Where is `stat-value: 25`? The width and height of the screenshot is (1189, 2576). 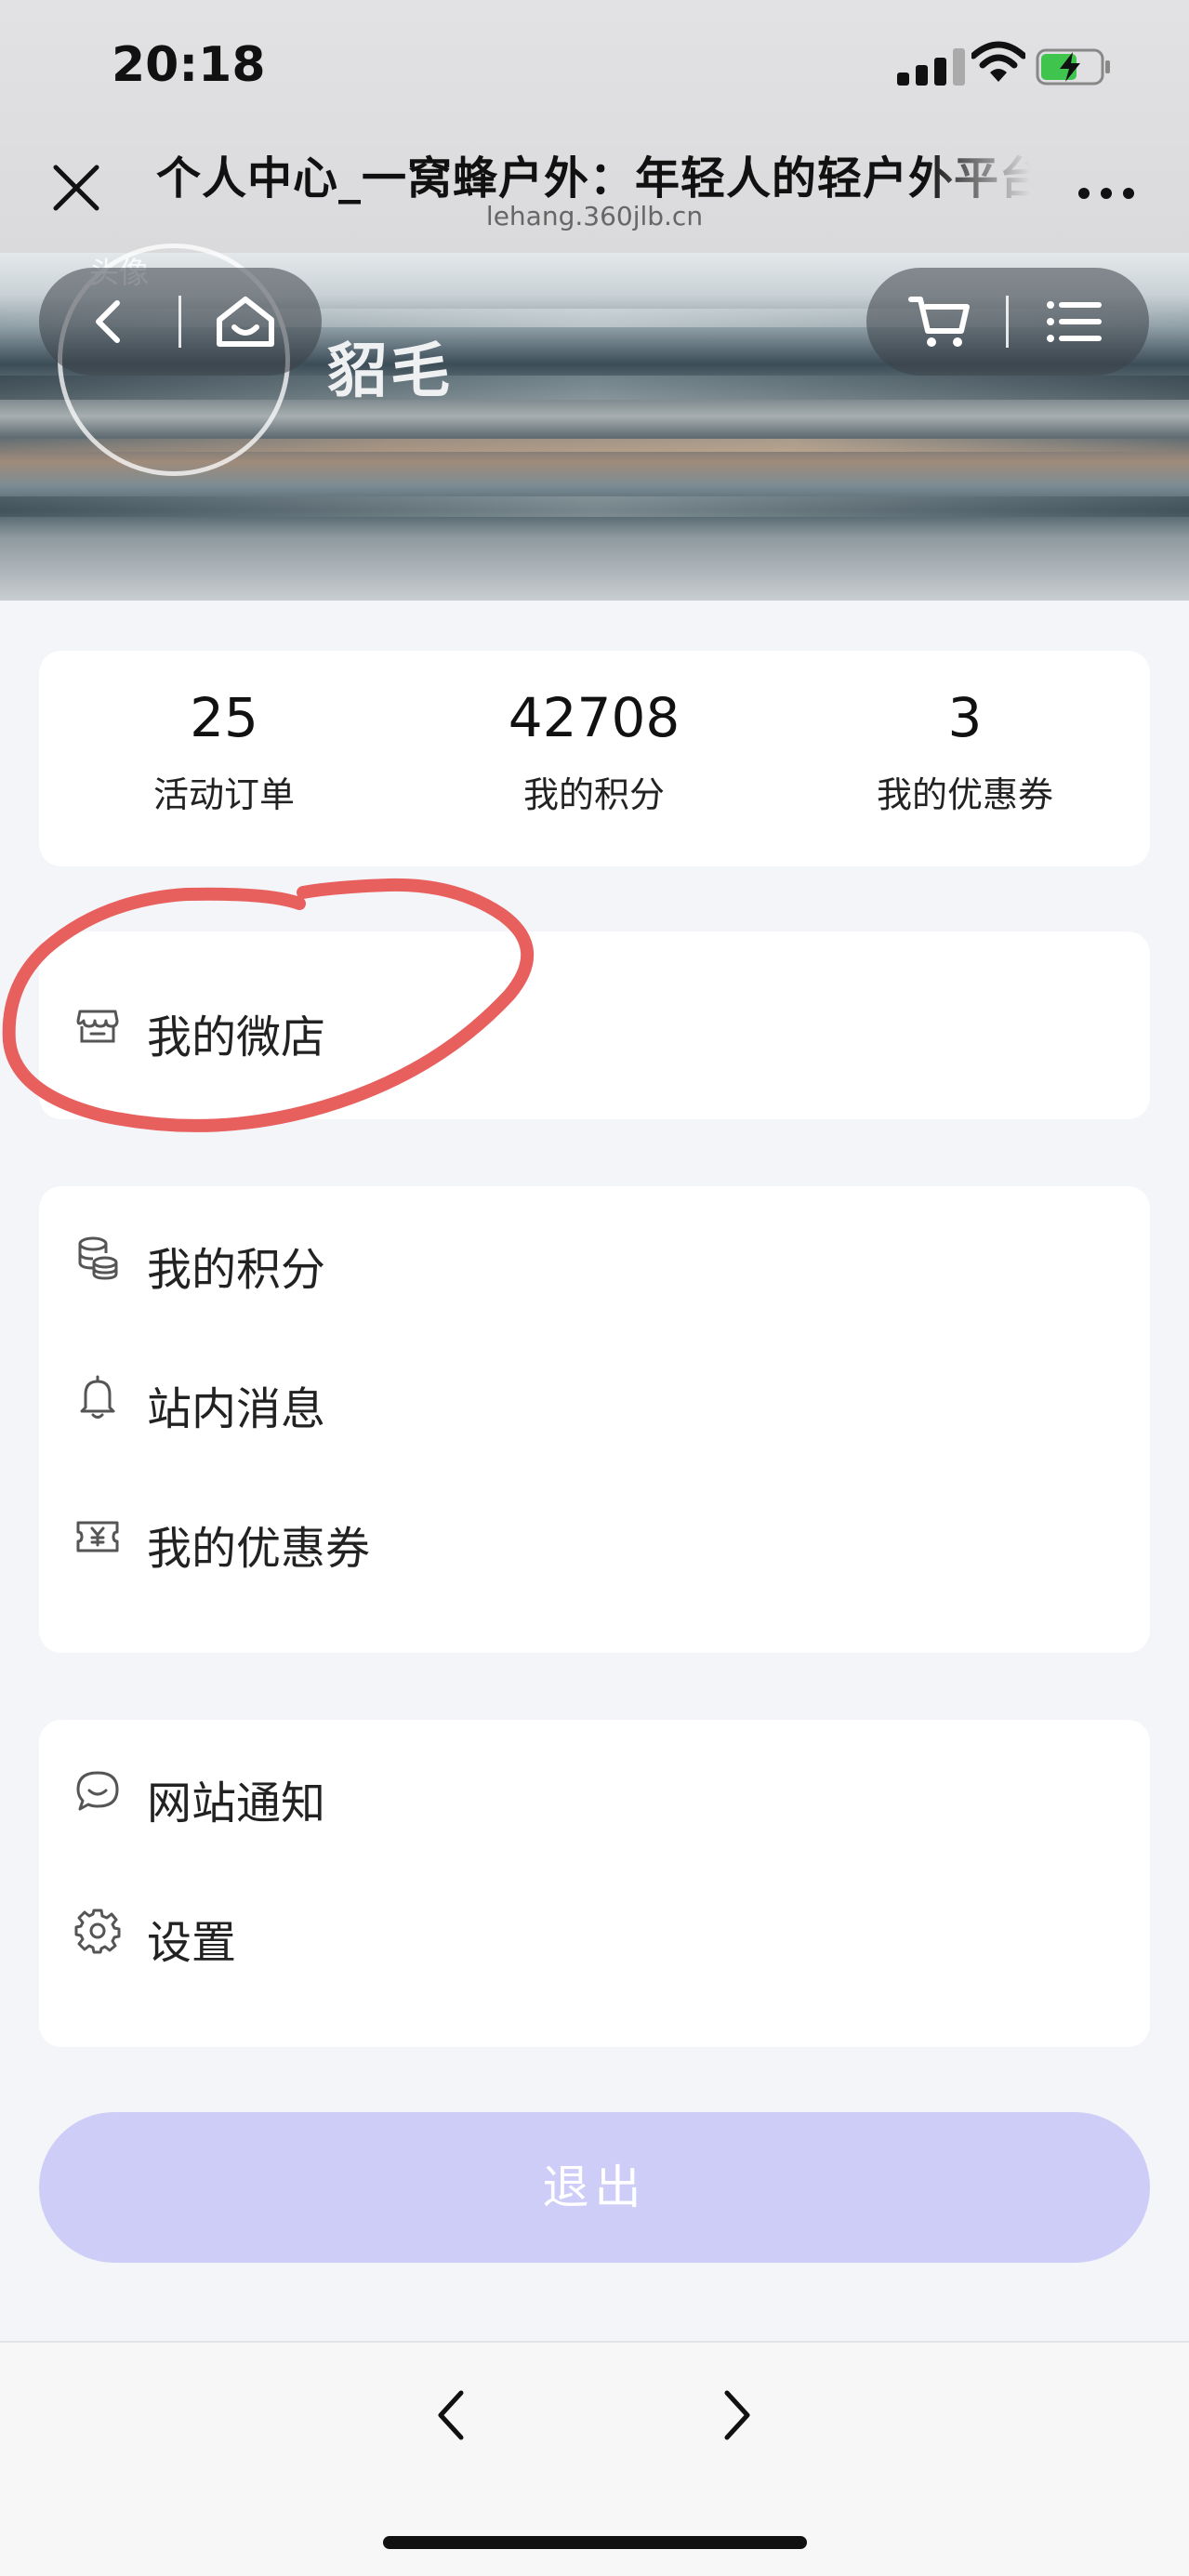
stat-value: 25 is located at coordinates (224, 717).